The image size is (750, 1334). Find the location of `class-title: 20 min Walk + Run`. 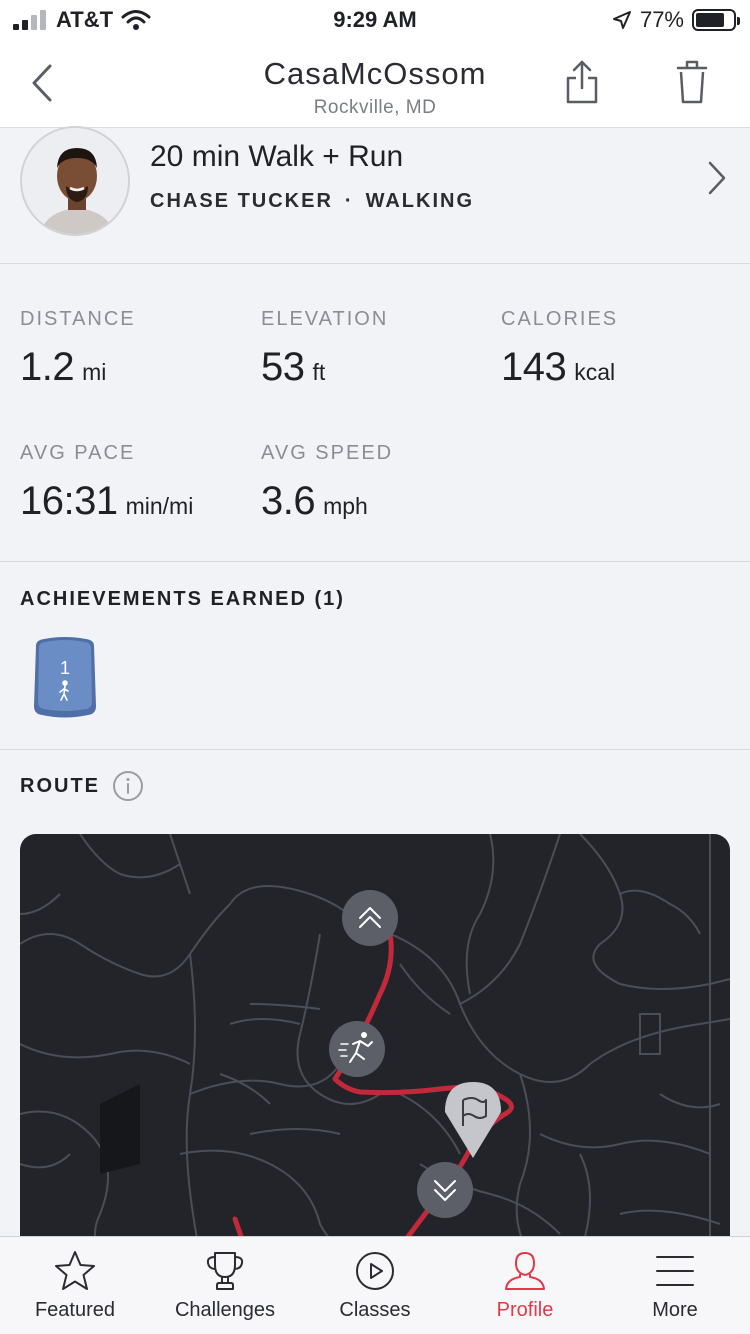

class-title: 20 min Walk + Run is located at coordinates (277, 156).